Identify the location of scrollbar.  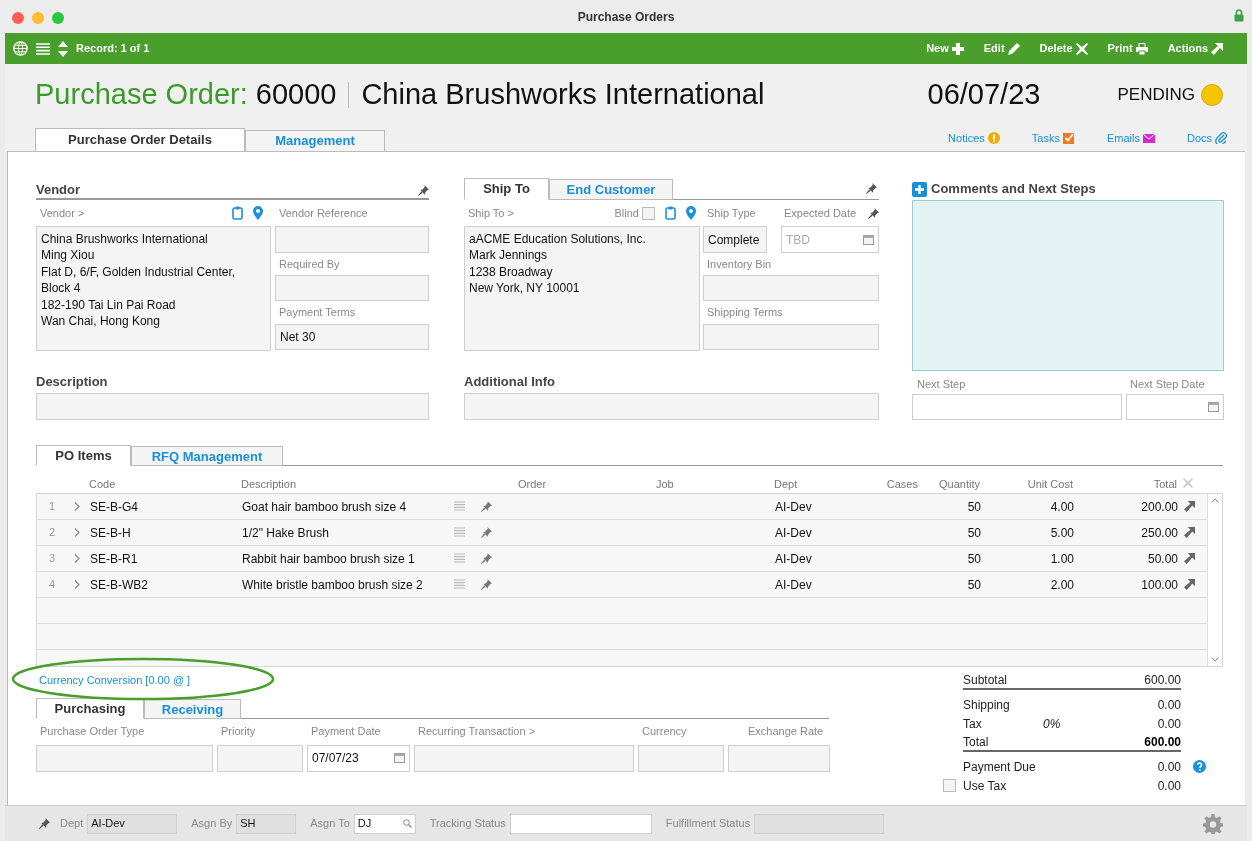
(1214, 580).